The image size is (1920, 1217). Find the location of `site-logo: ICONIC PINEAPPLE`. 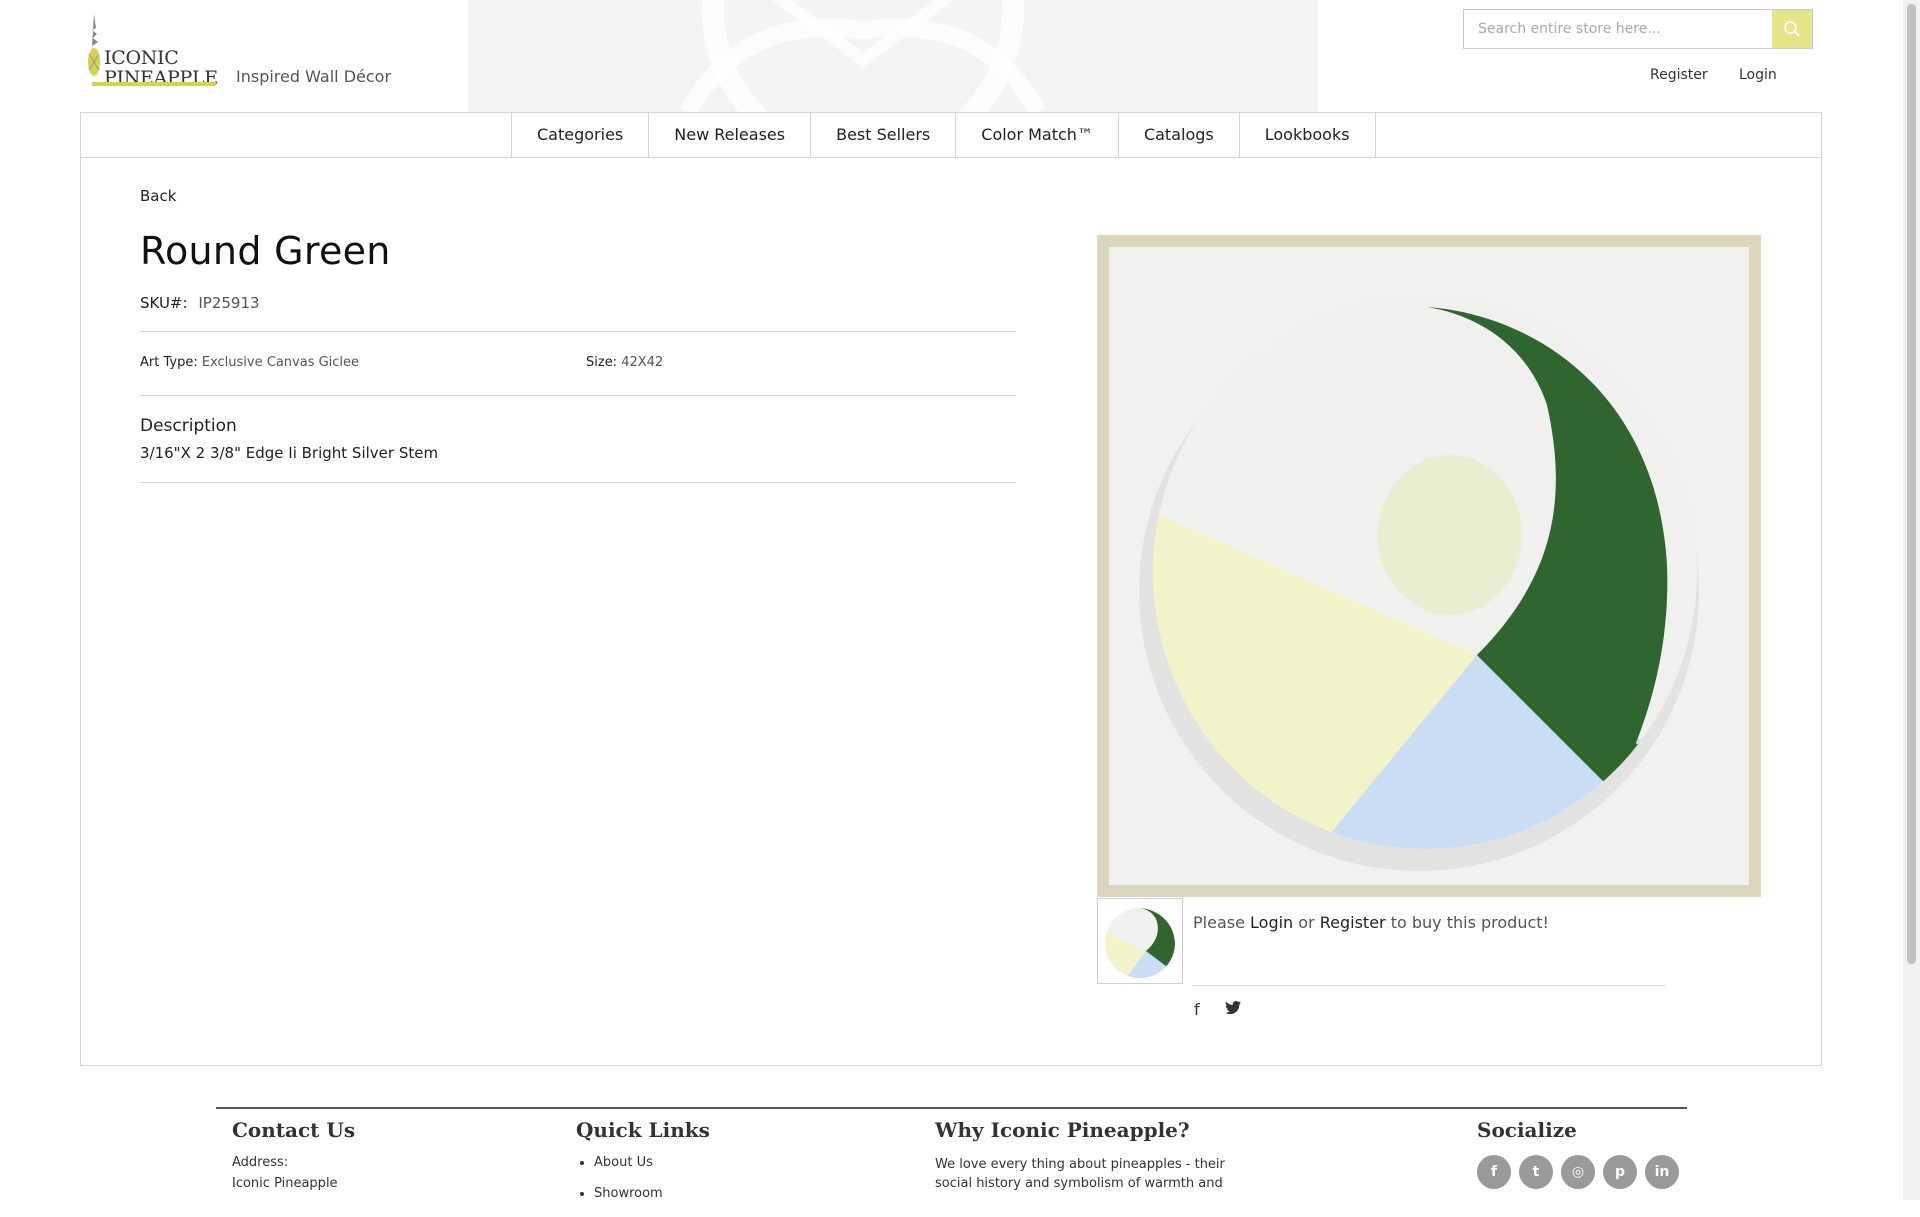

site-logo: ICONIC PINEAPPLE is located at coordinates (152, 52).